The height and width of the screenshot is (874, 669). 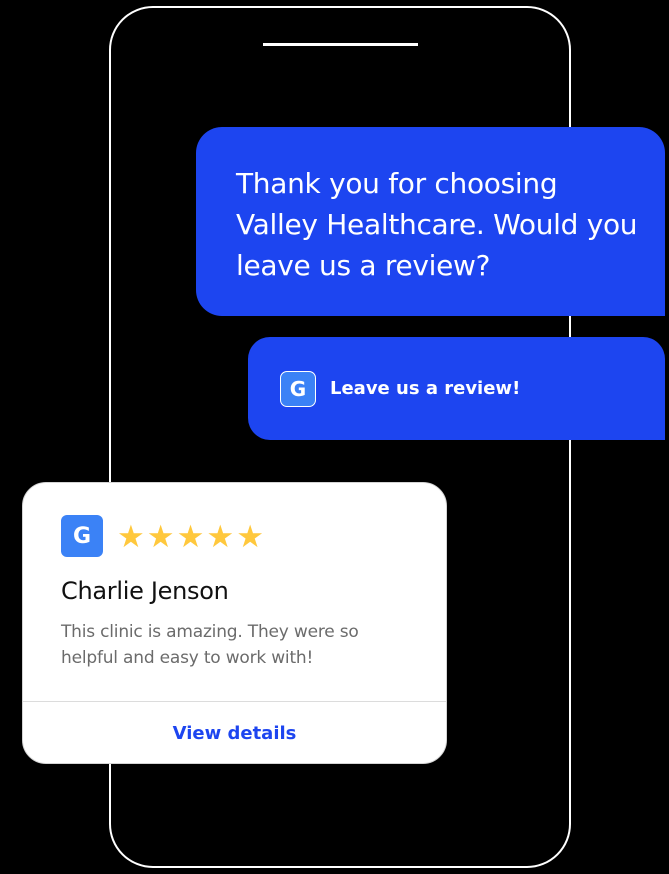 What do you see at coordinates (145, 591) in the screenshot?
I see `reviewer-name: Charlie Jenson` at bounding box center [145, 591].